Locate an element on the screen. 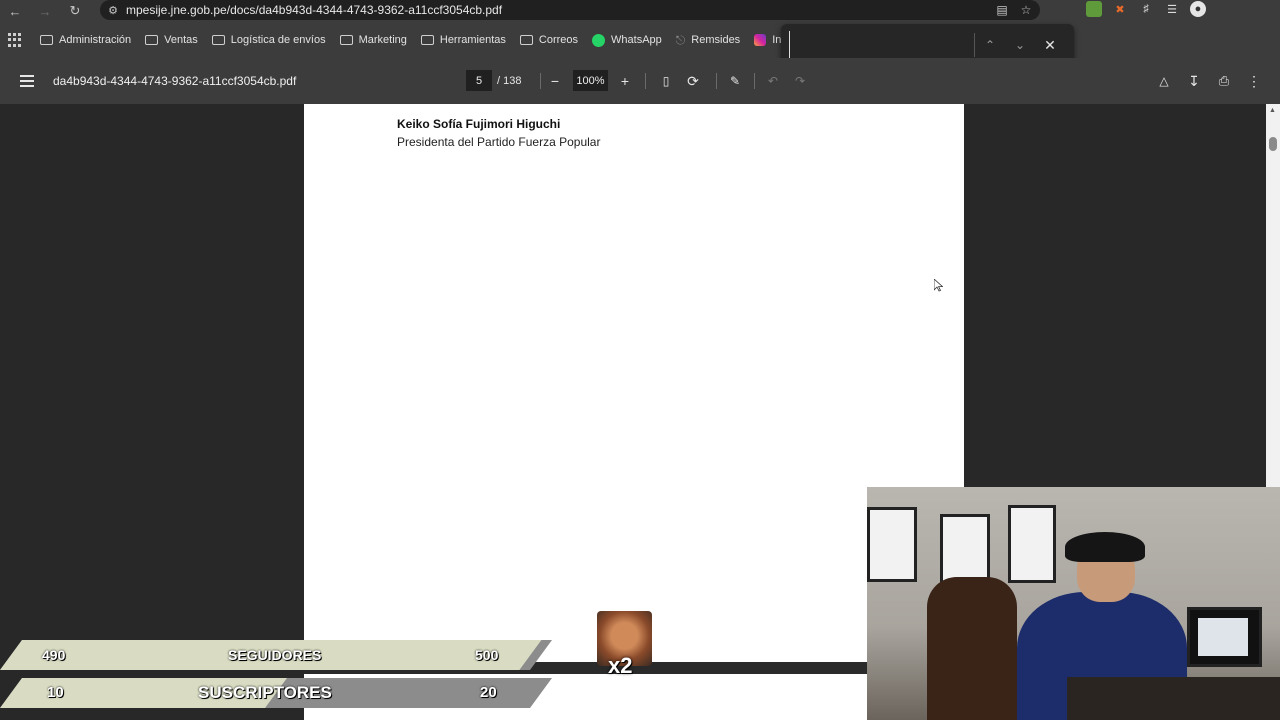 This screenshot has height=720, width=1280. zoom-out-icon: − is located at coordinates (555, 81).